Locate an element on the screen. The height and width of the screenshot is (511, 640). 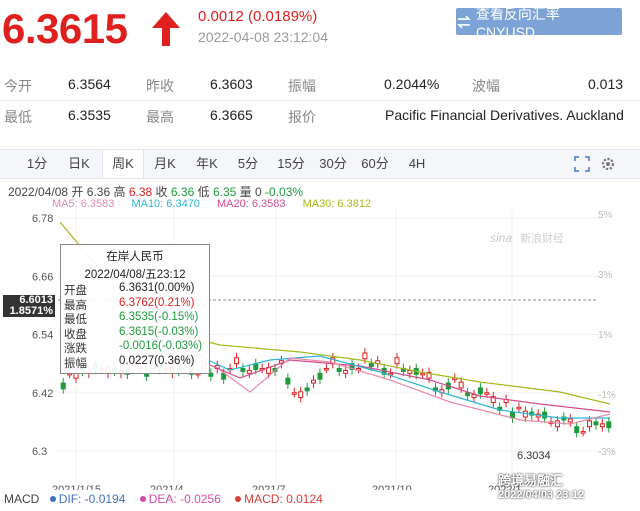
tooltip-row-value: 6.3615(-0.03%) is located at coordinates (159, 331).